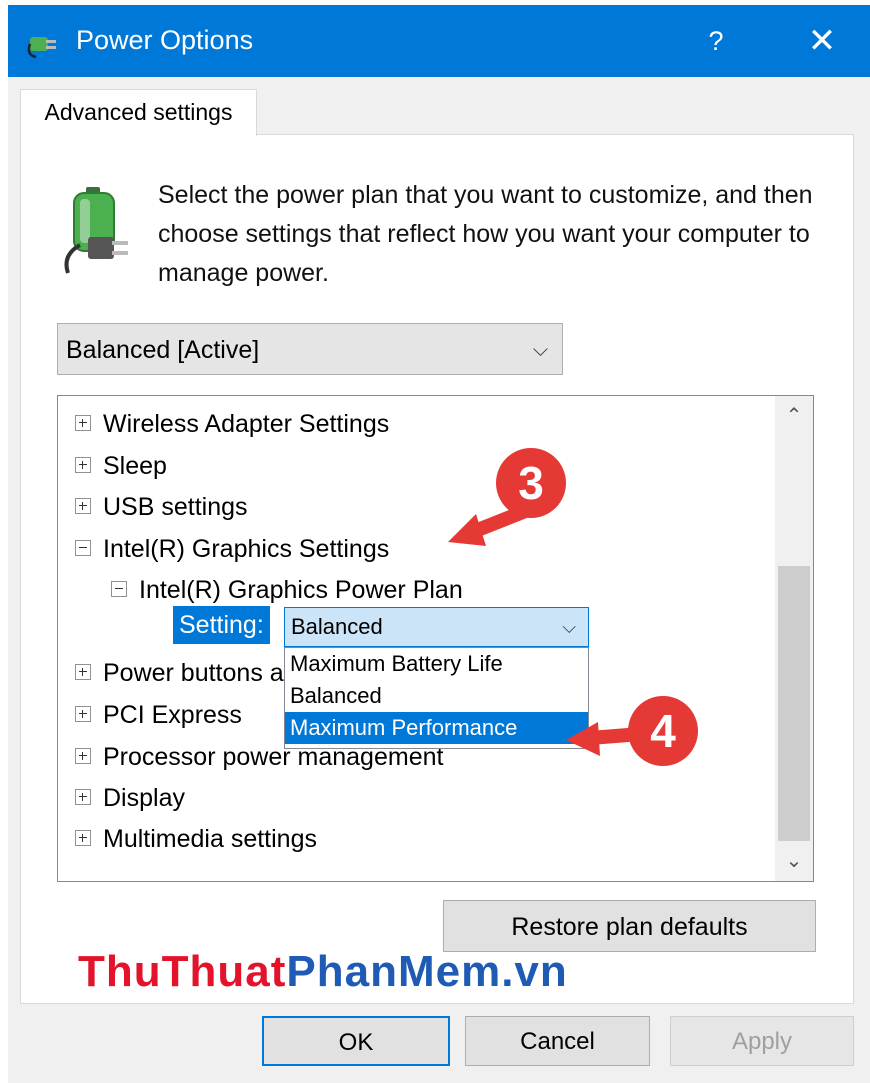 The height and width of the screenshot is (1083, 870). What do you see at coordinates (436, 664) in the screenshot?
I see `option-maximum-battery-life: Maximum Battery Life` at bounding box center [436, 664].